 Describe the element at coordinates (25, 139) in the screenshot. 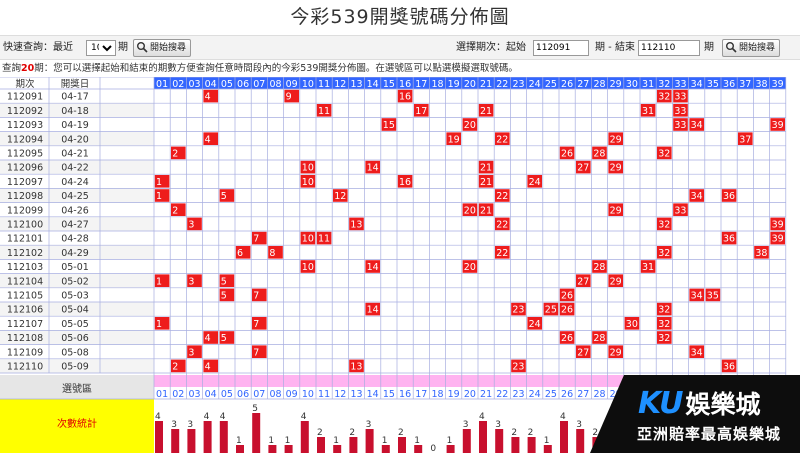

I see `row-period: 112094` at that location.